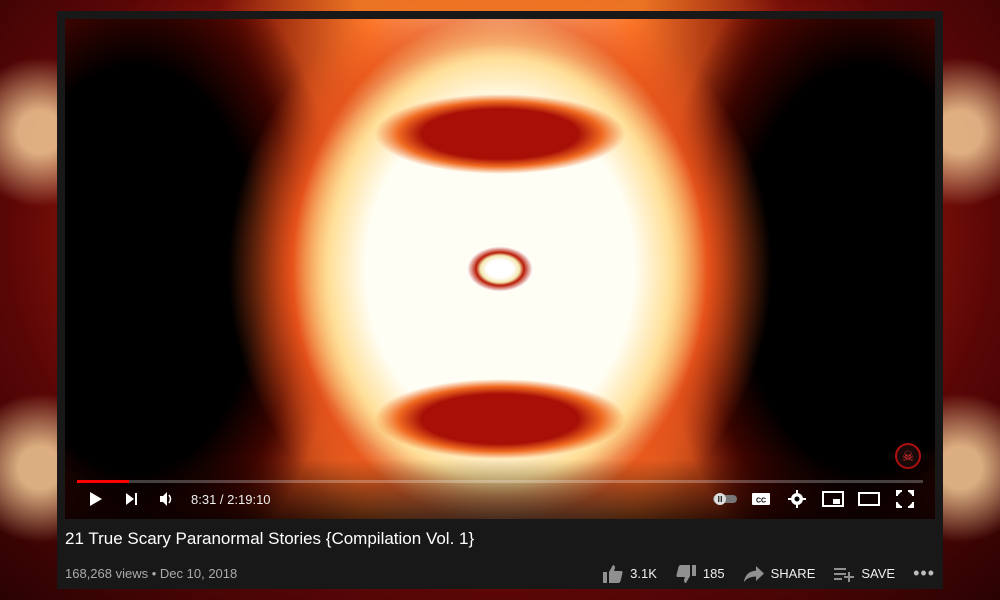 The image size is (1000, 600). I want to click on miniplayer-icon, so click(833, 499).